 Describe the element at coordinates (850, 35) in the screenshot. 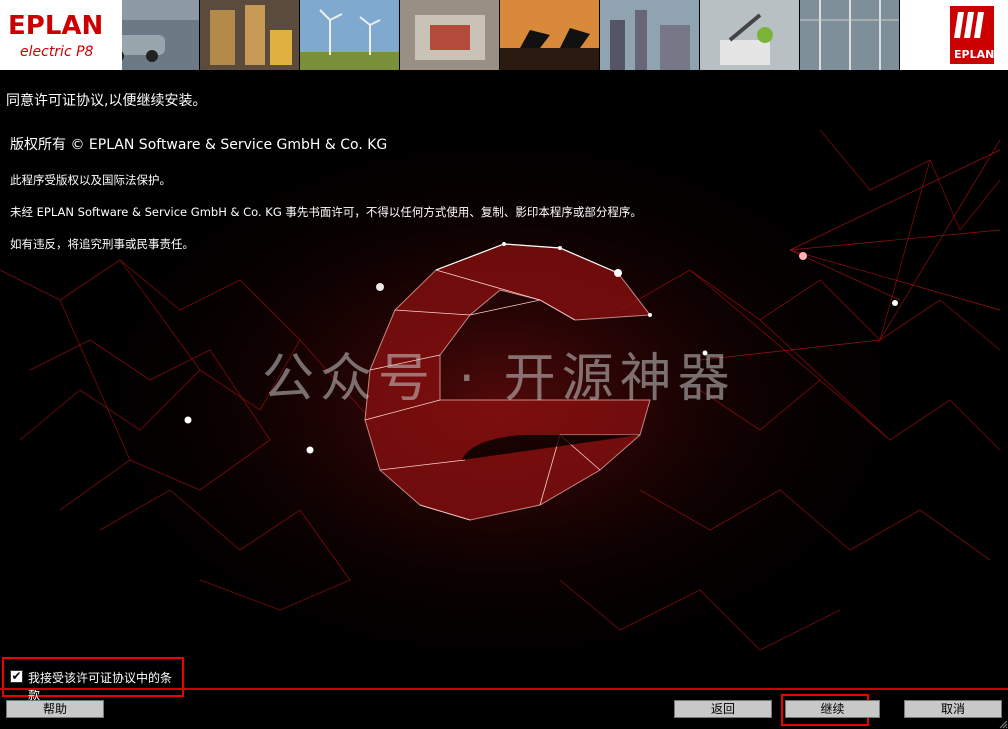

I see `substation-photo` at that location.